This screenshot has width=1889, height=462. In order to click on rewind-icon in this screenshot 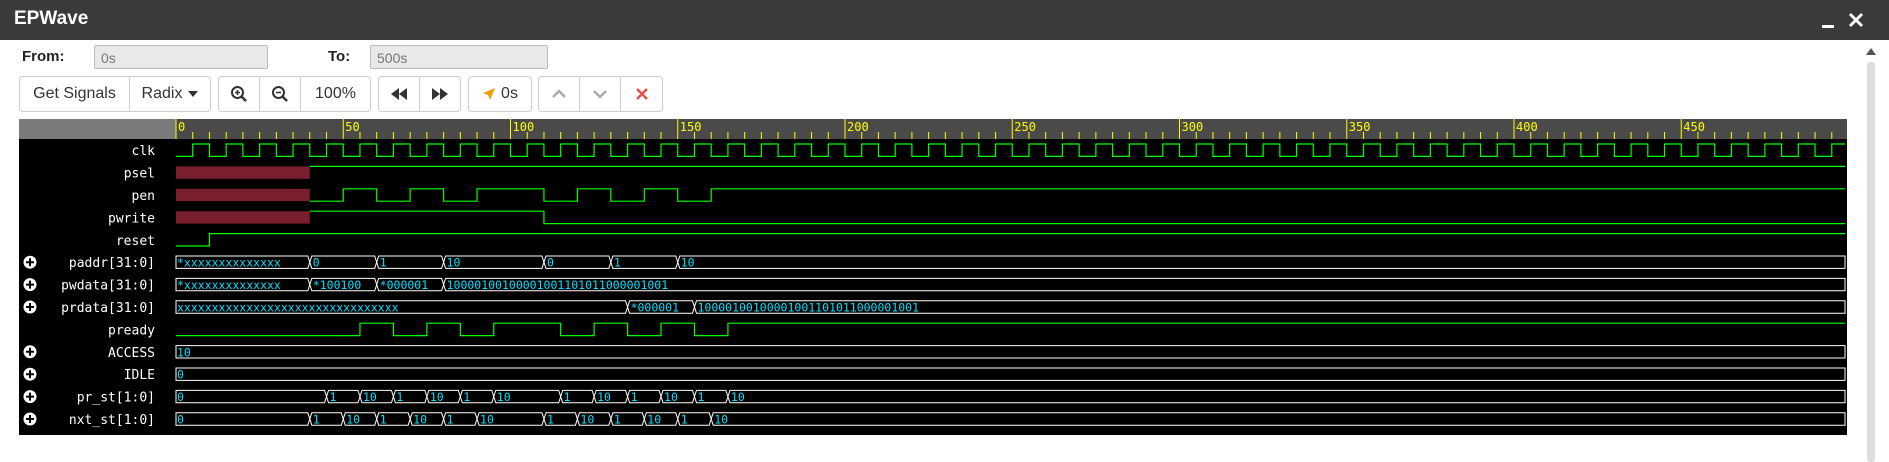, I will do `click(399, 94)`.